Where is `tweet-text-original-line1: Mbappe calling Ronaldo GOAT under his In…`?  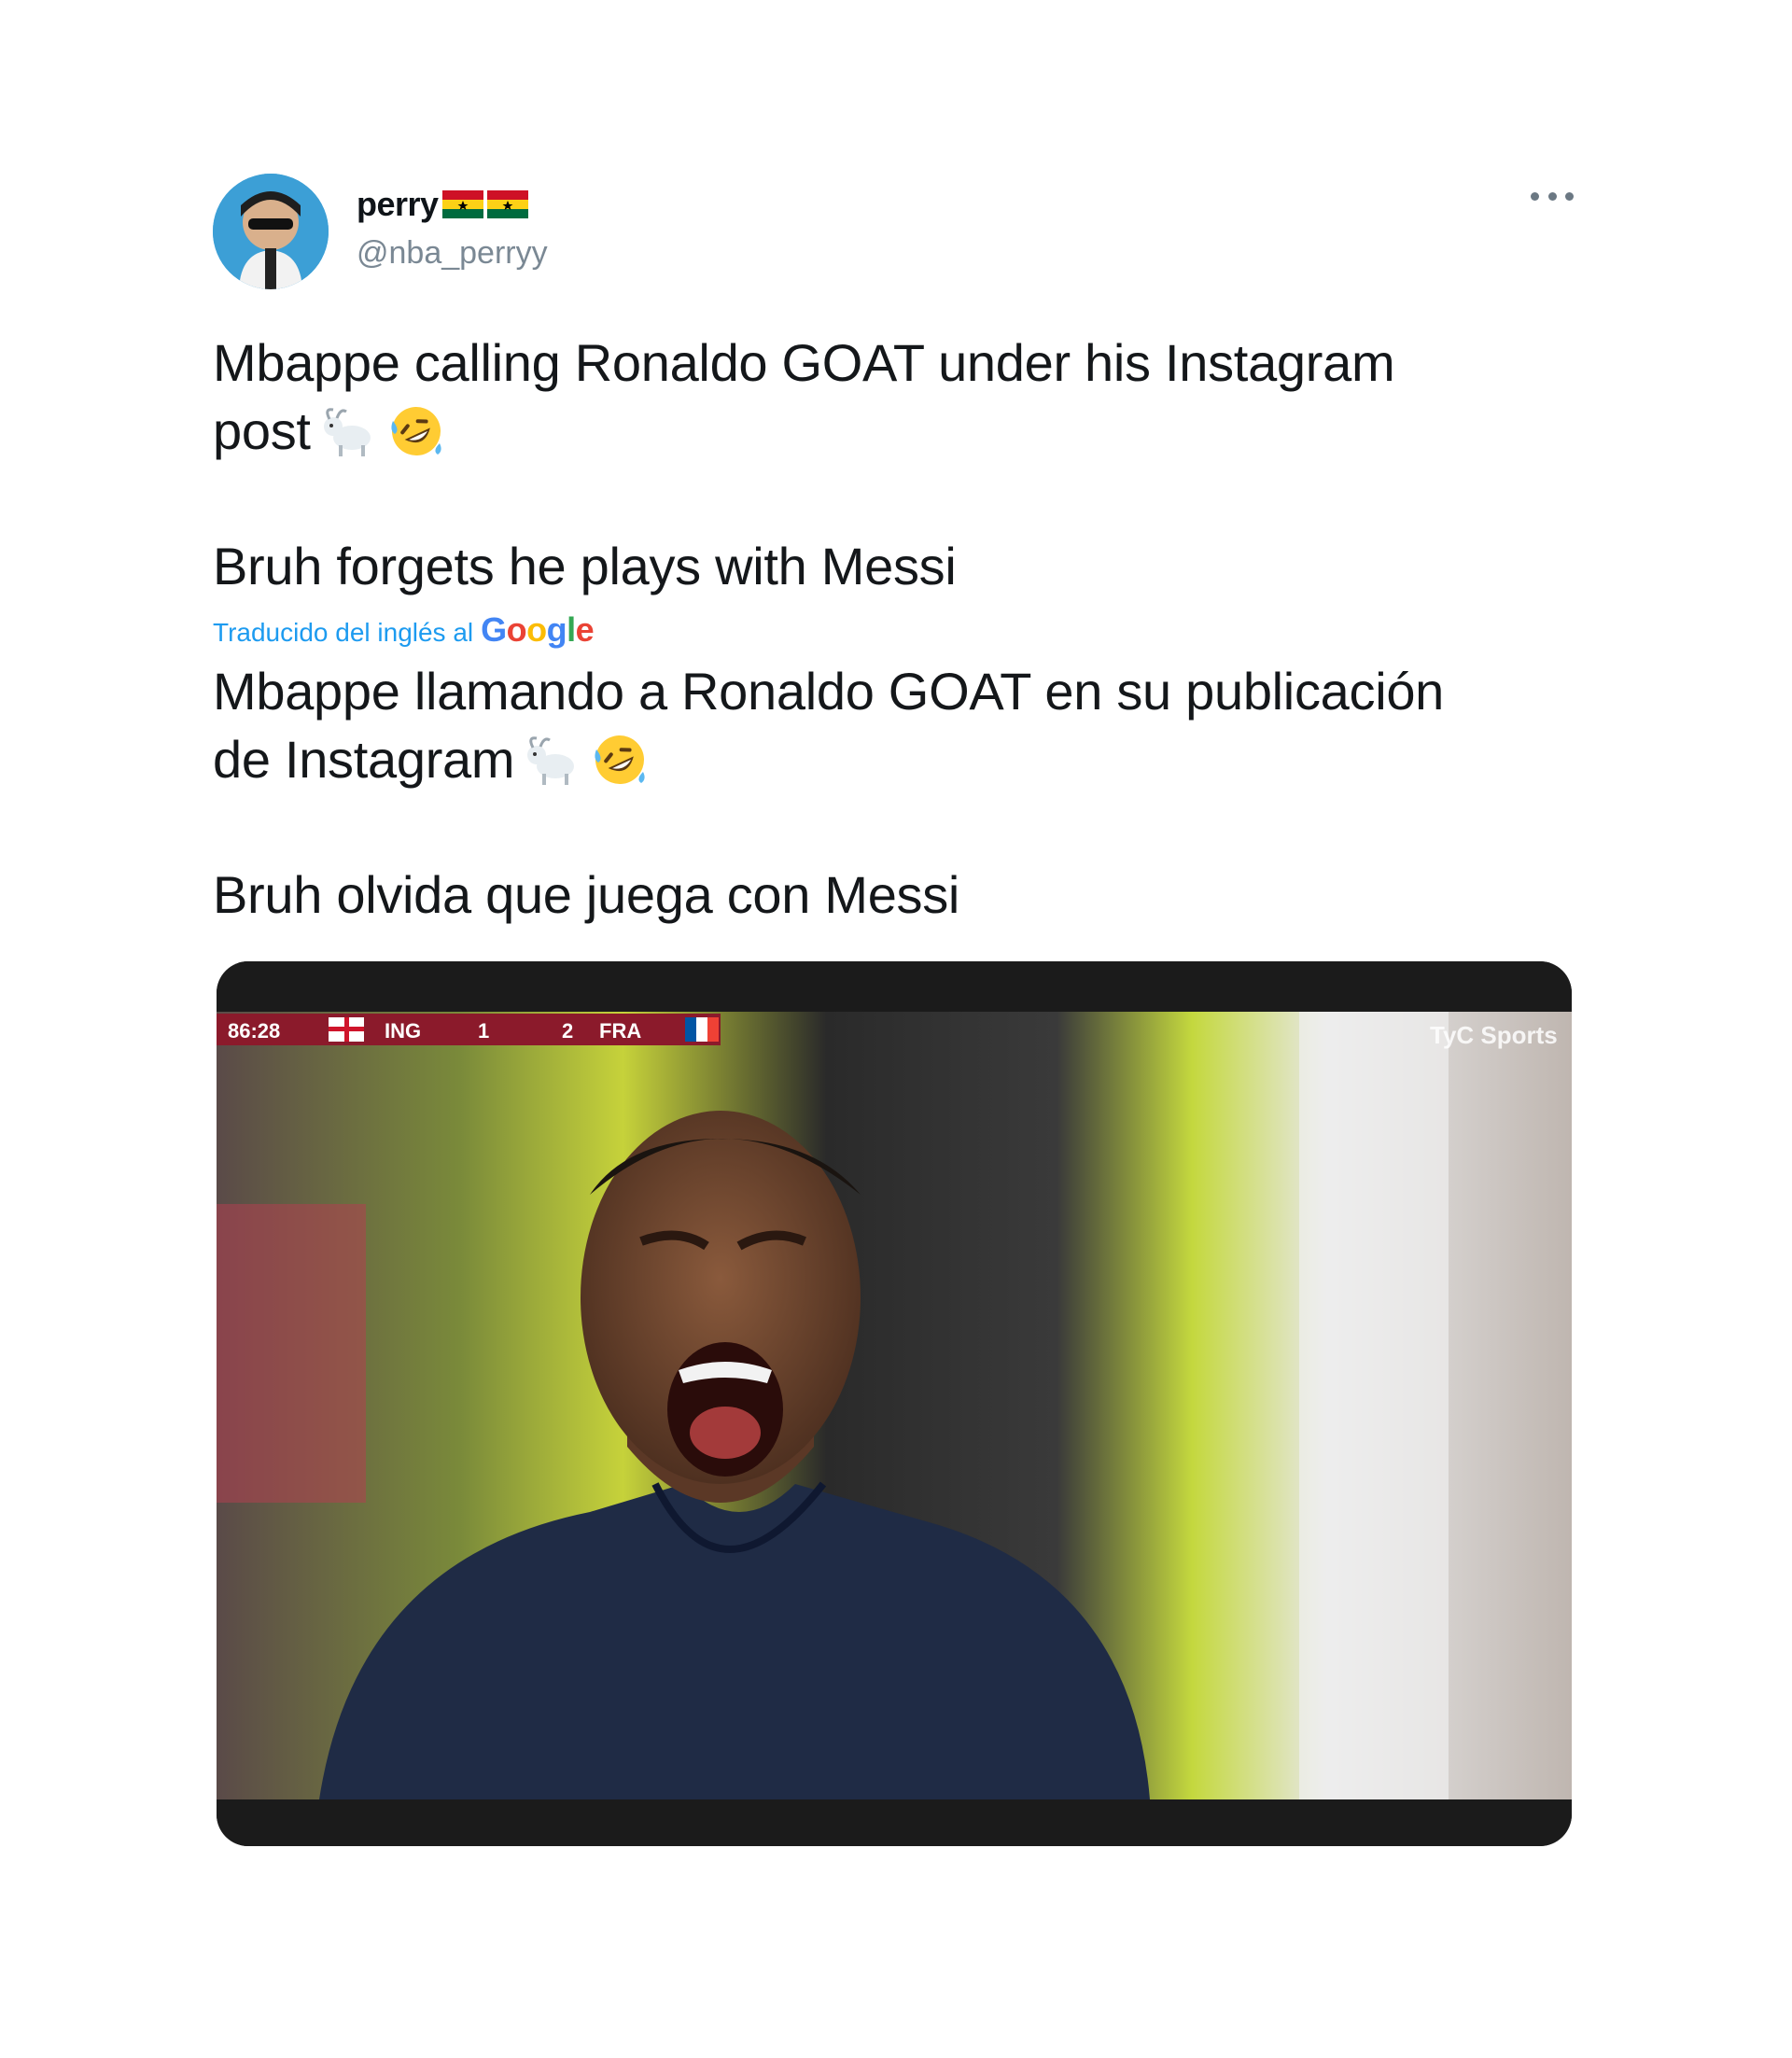 tweet-text-original-line1: Mbappe calling Ronaldo GOAT under his In… is located at coordinates (804, 362).